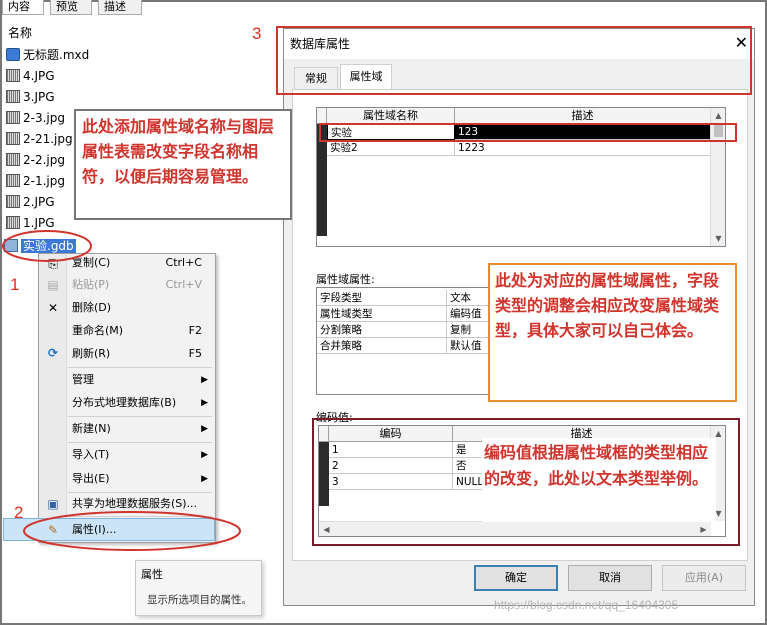 This screenshot has height=625, width=767. I want to click on cancel-button: 取消, so click(610, 578).